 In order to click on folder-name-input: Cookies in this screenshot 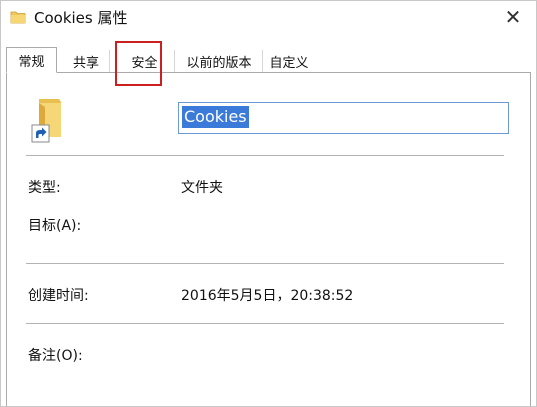, I will do `click(343, 118)`.